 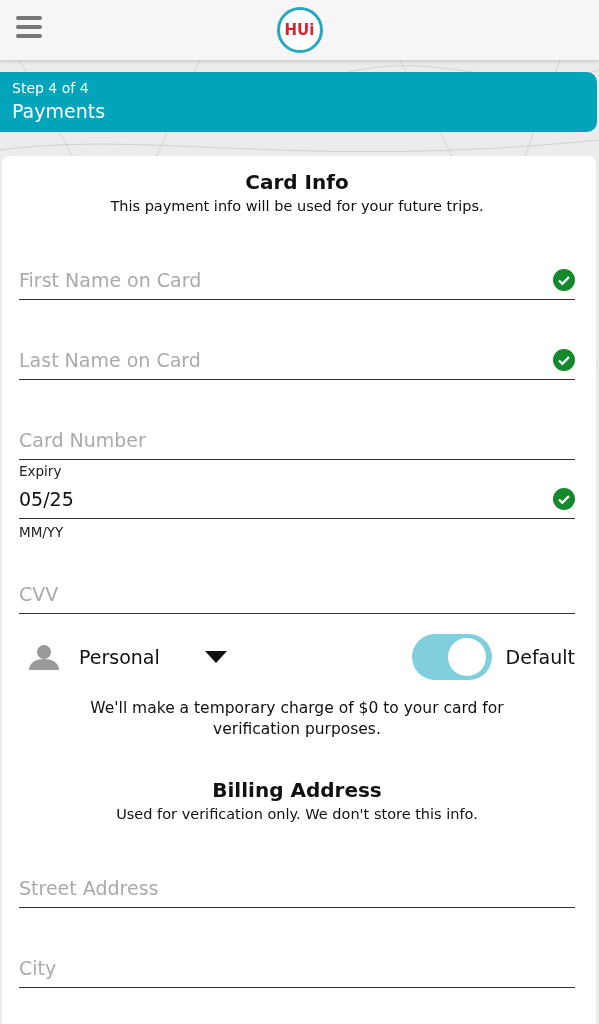 What do you see at coordinates (299, 30) in the screenshot?
I see `logo: HUi` at bounding box center [299, 30].